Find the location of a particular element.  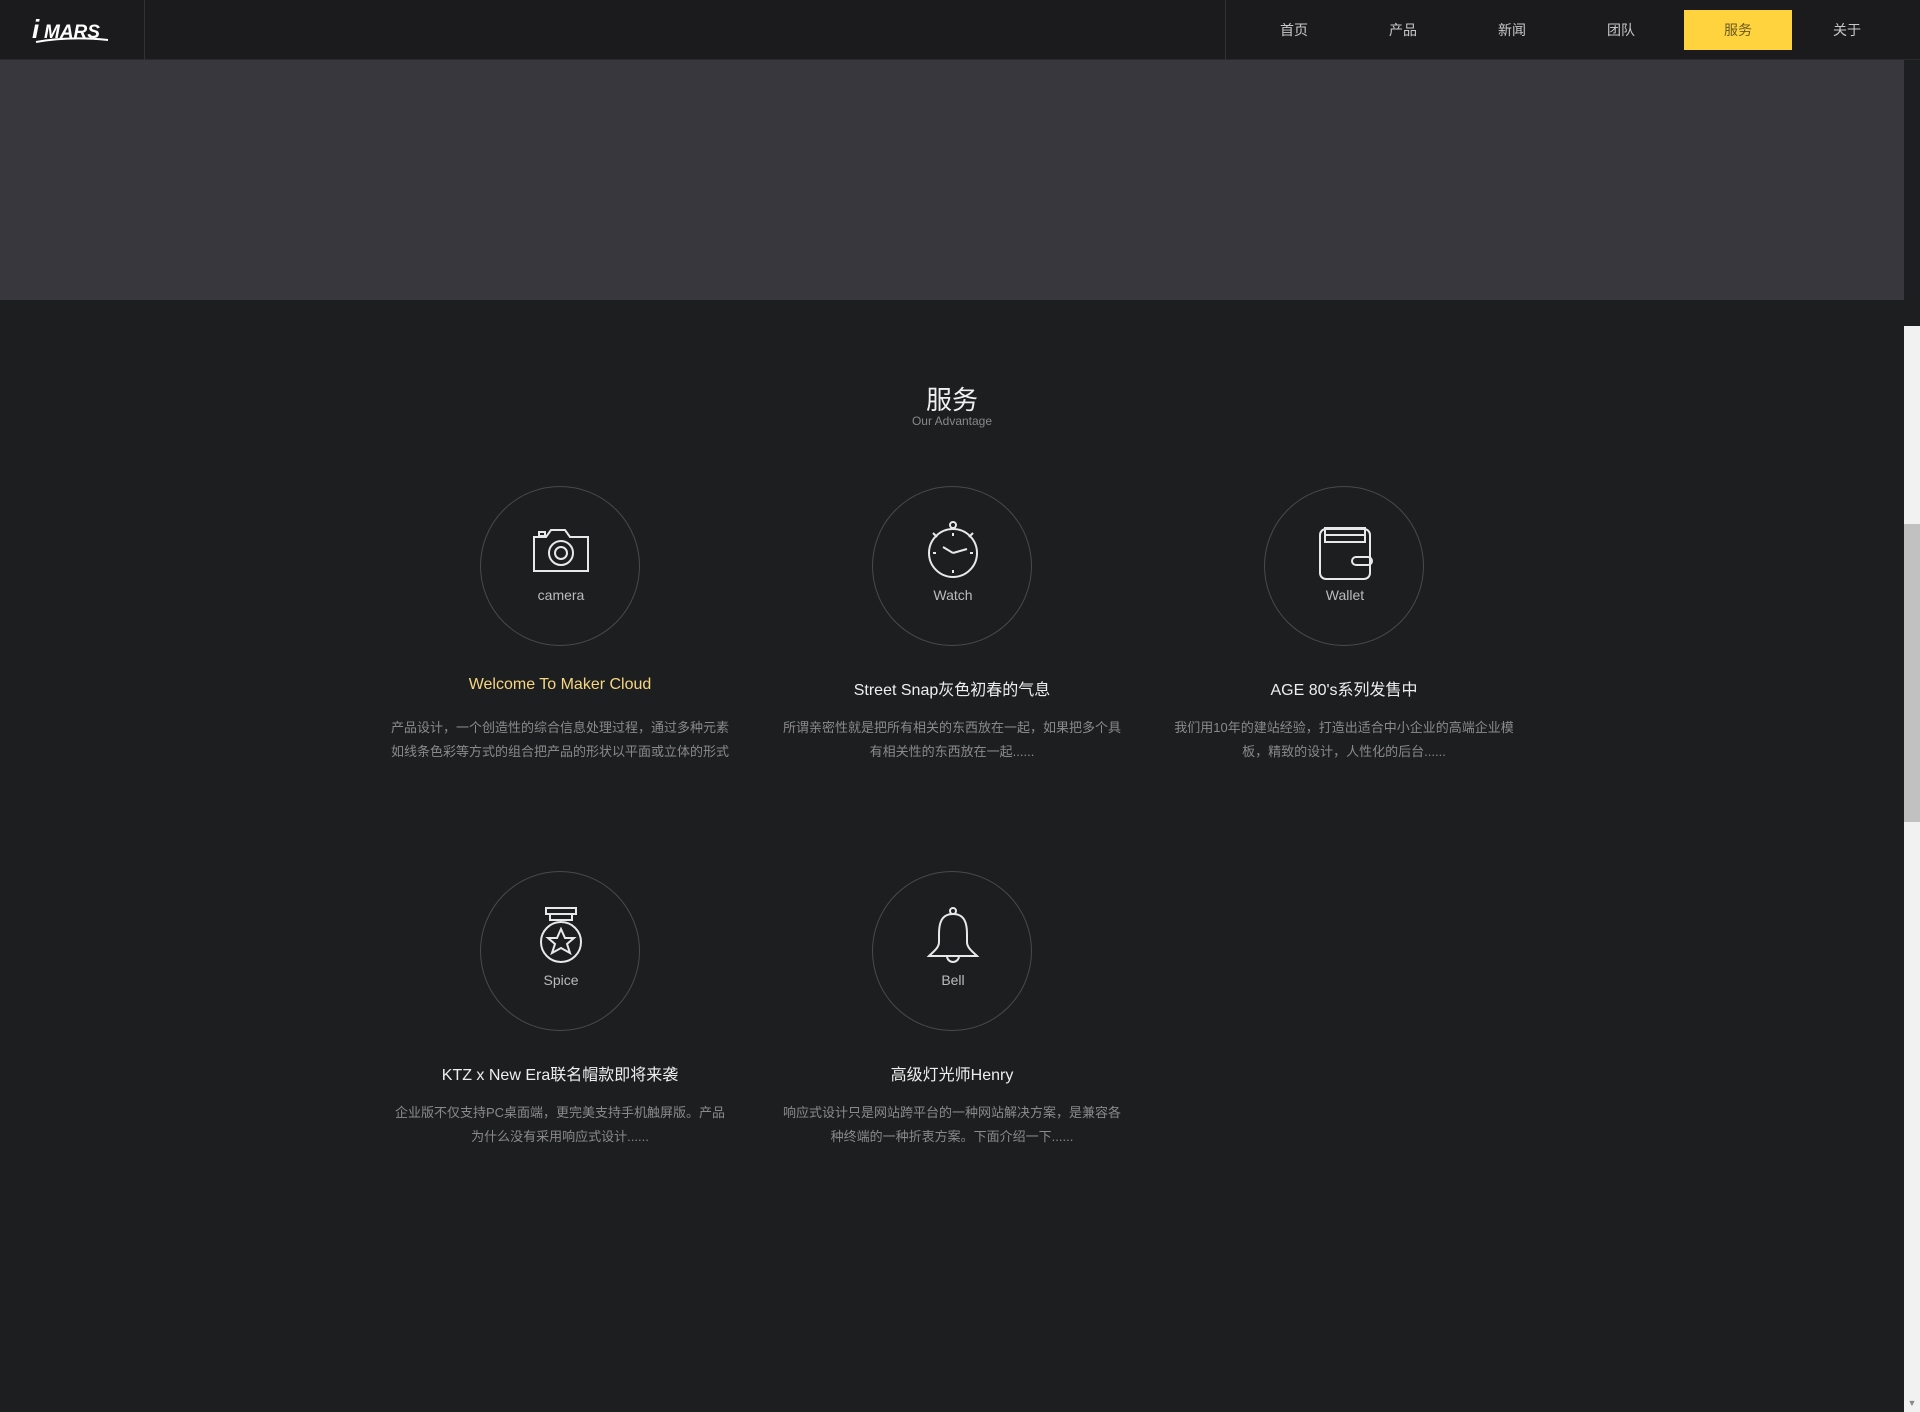

icon-label: camera is located at coordinates (561, 595).